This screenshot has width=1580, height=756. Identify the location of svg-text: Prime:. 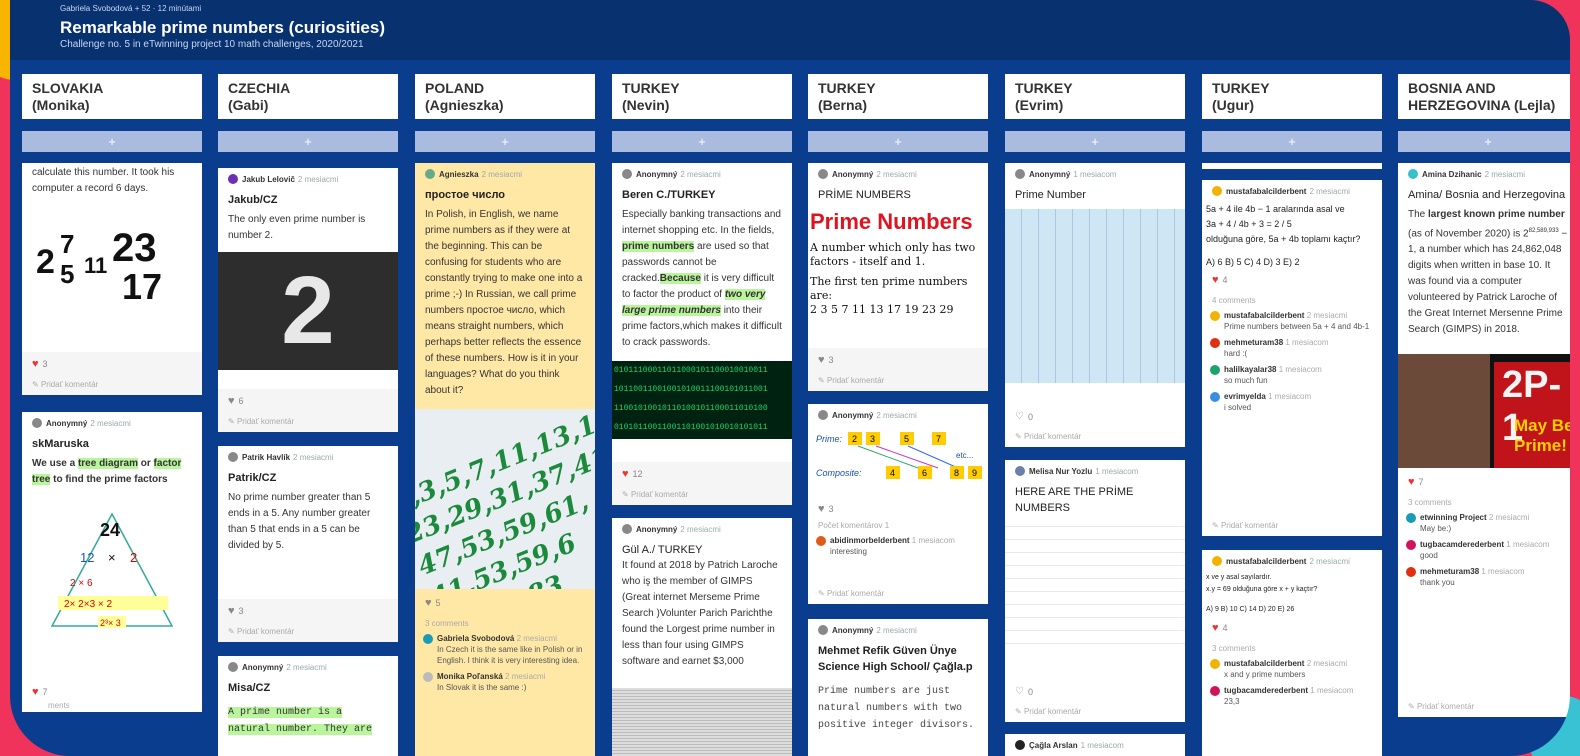
(829, 439).